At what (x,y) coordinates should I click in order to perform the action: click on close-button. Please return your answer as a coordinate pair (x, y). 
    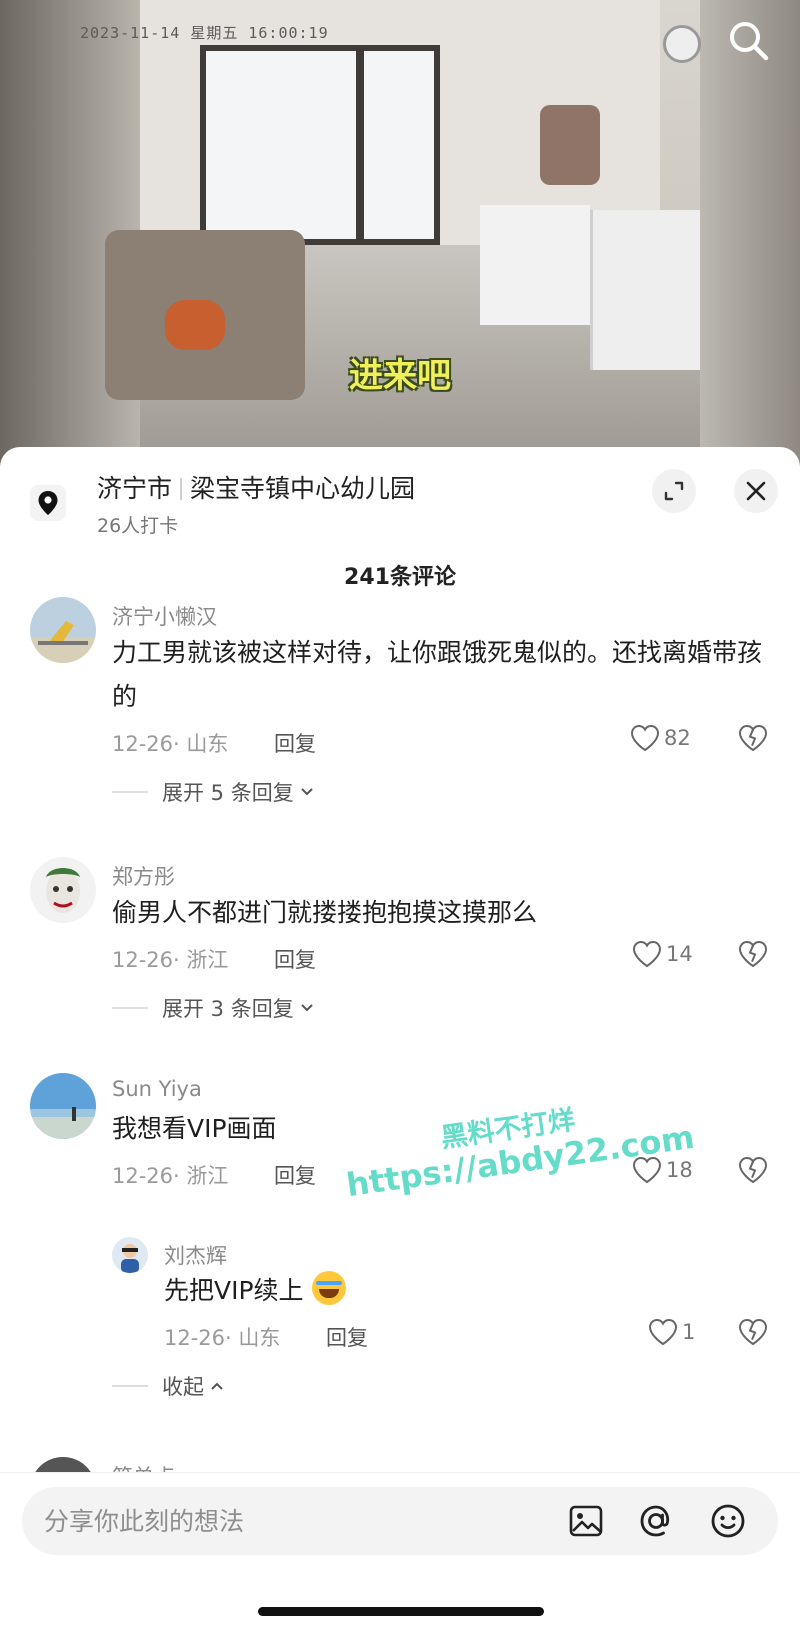
    Looking at the image, I should click on (756, 491).